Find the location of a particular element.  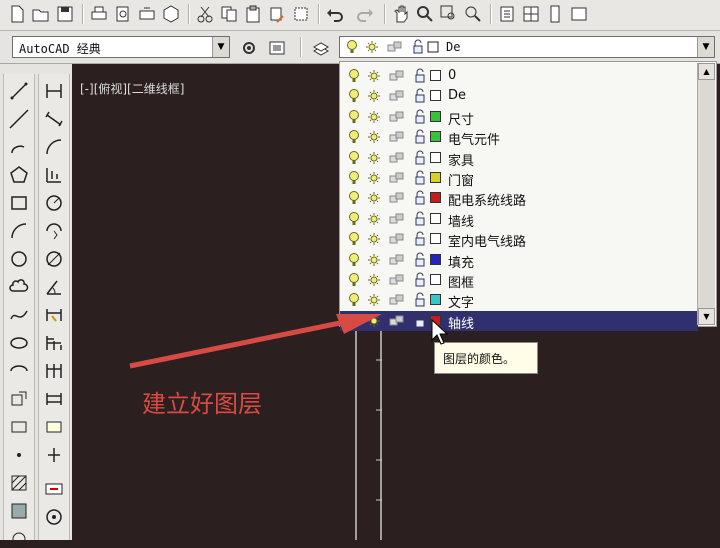

annotation-arrow is located at coordinates (255, 341).